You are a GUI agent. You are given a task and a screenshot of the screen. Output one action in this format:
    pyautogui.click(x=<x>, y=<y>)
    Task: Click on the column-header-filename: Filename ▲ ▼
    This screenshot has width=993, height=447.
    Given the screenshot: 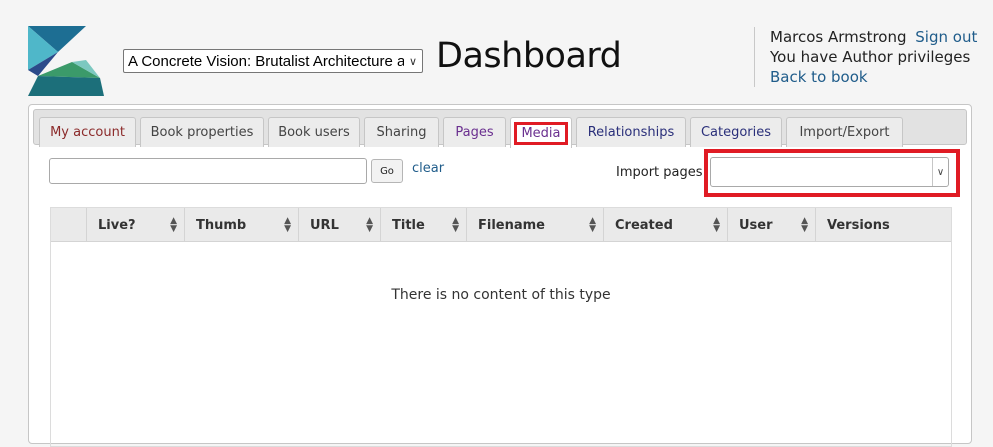 What is the action you would take?
    pyautogui.click(x=535, y=225)
    